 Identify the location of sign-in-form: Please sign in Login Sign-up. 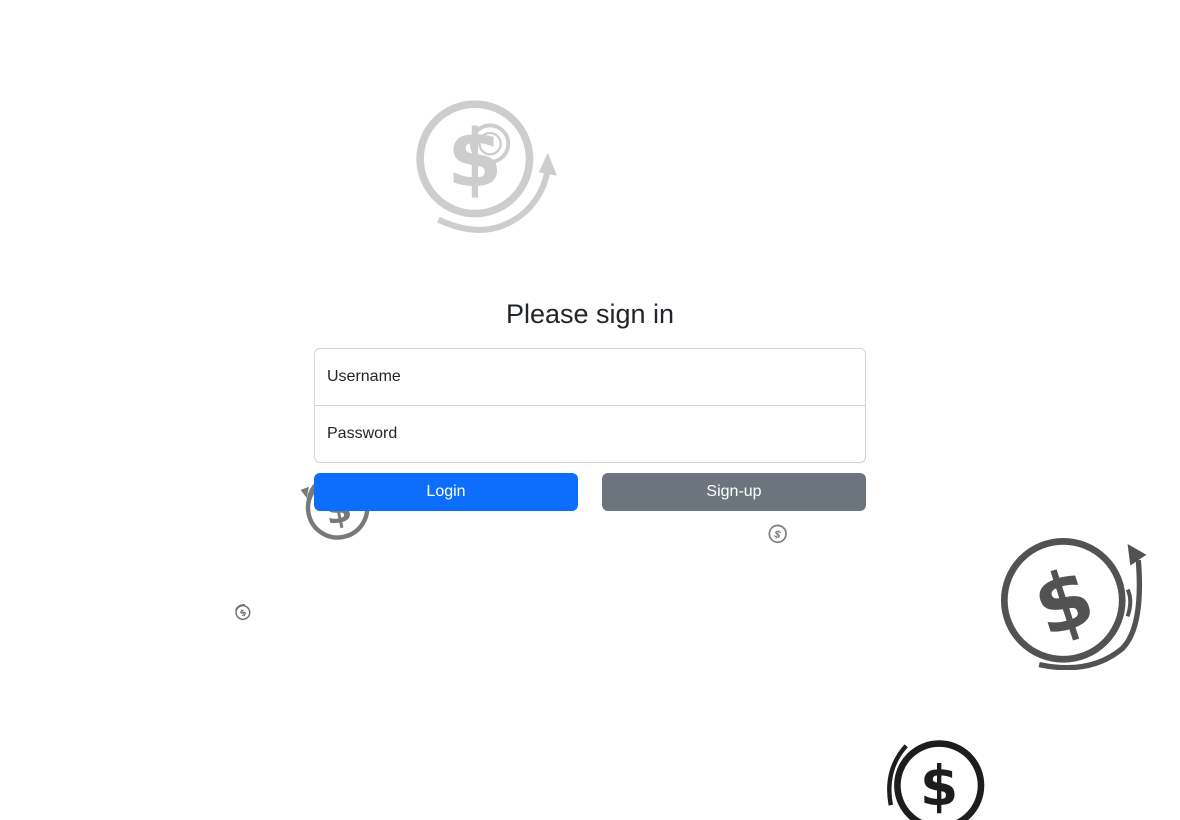
(590, 403).